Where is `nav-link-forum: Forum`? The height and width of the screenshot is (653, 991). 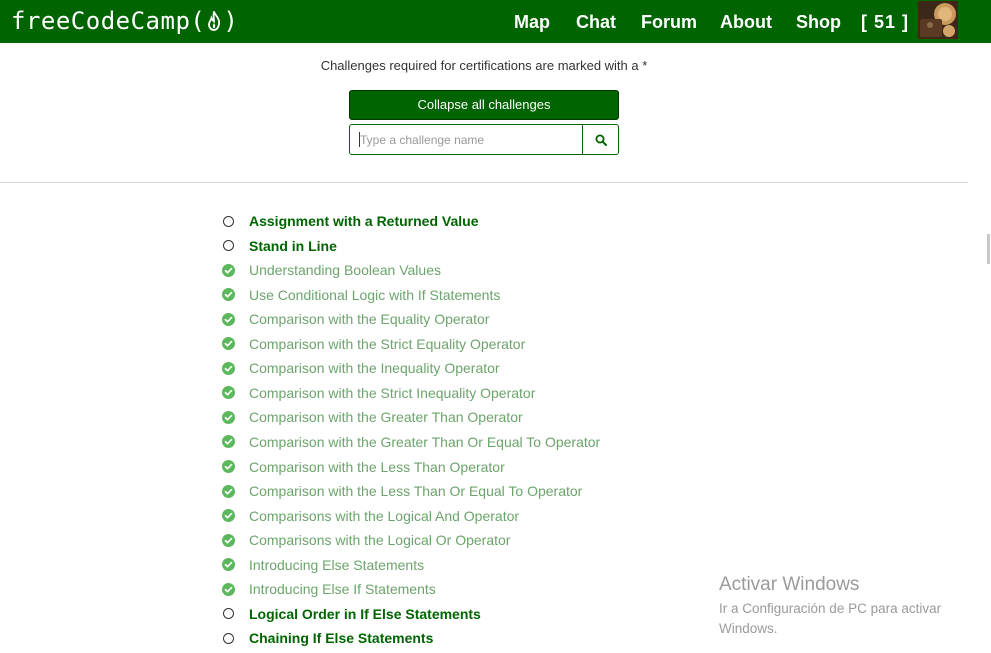
nav-link-forum: Forum is located at coordinates (669, 22).